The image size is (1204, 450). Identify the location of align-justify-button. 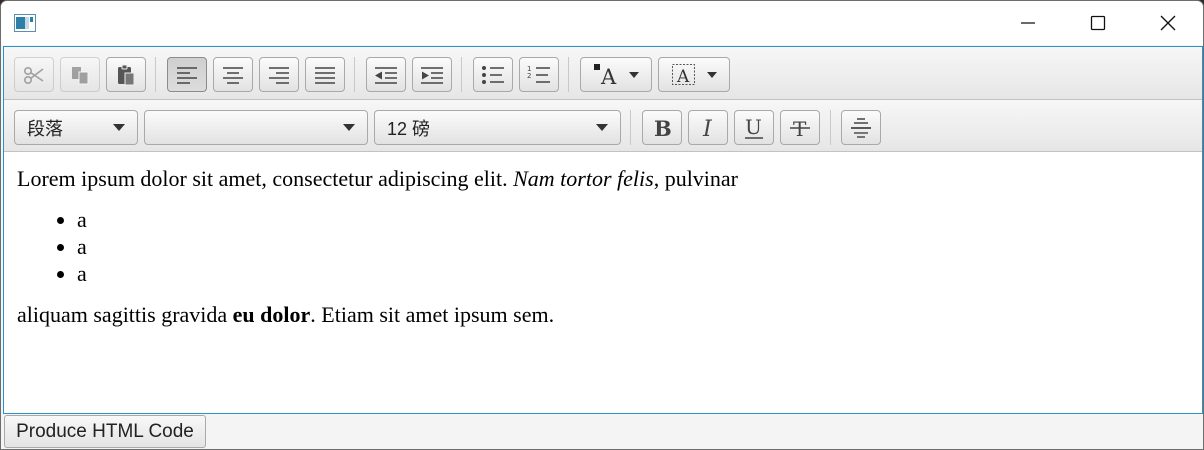
(325, 74).